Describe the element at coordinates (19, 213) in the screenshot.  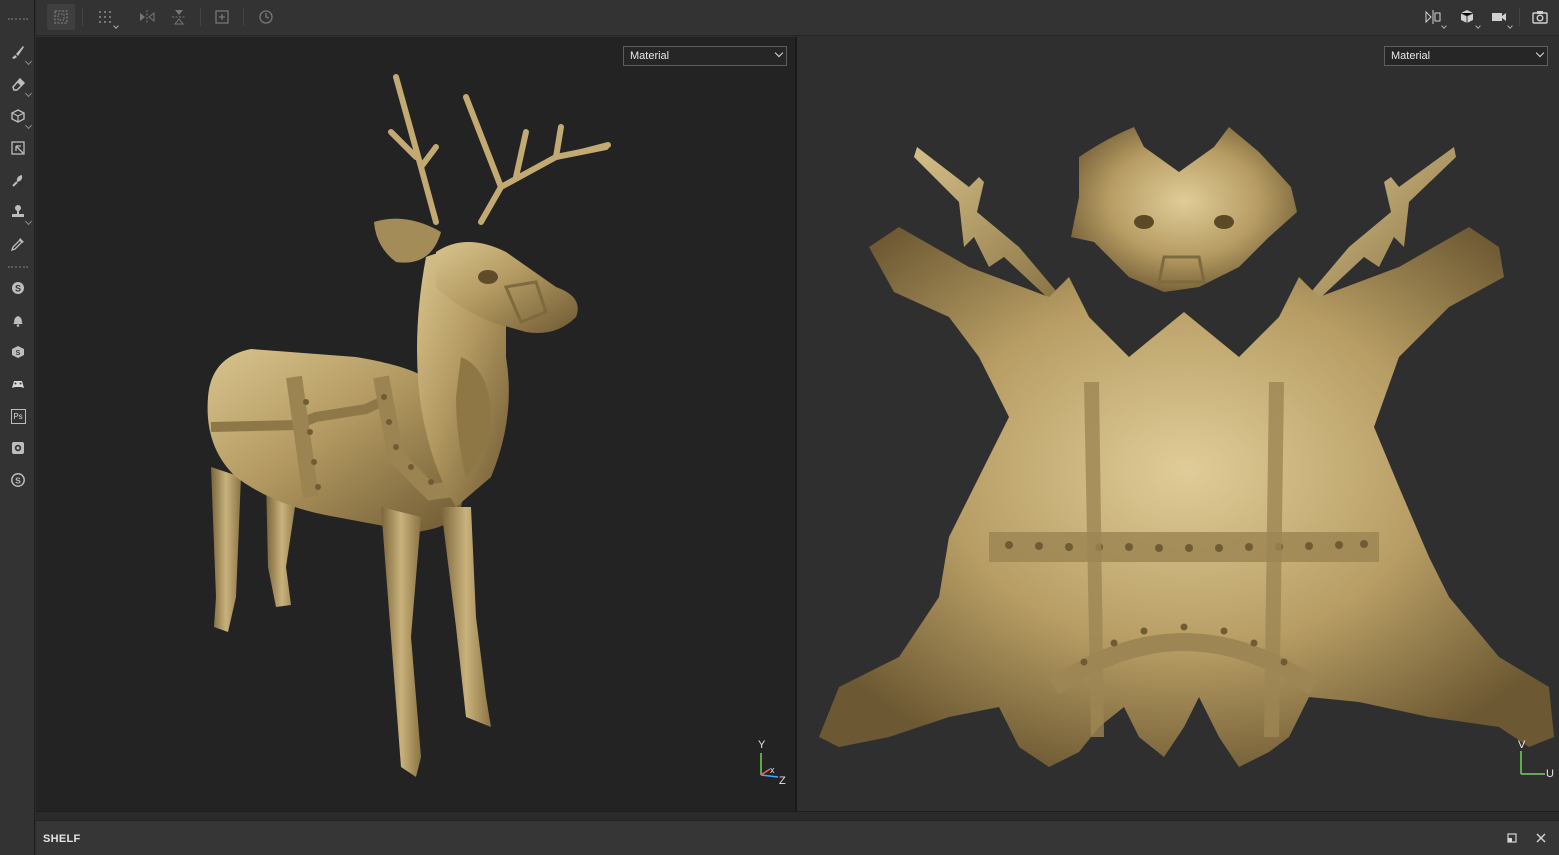
I see `clone-stamp-icon` at that location.